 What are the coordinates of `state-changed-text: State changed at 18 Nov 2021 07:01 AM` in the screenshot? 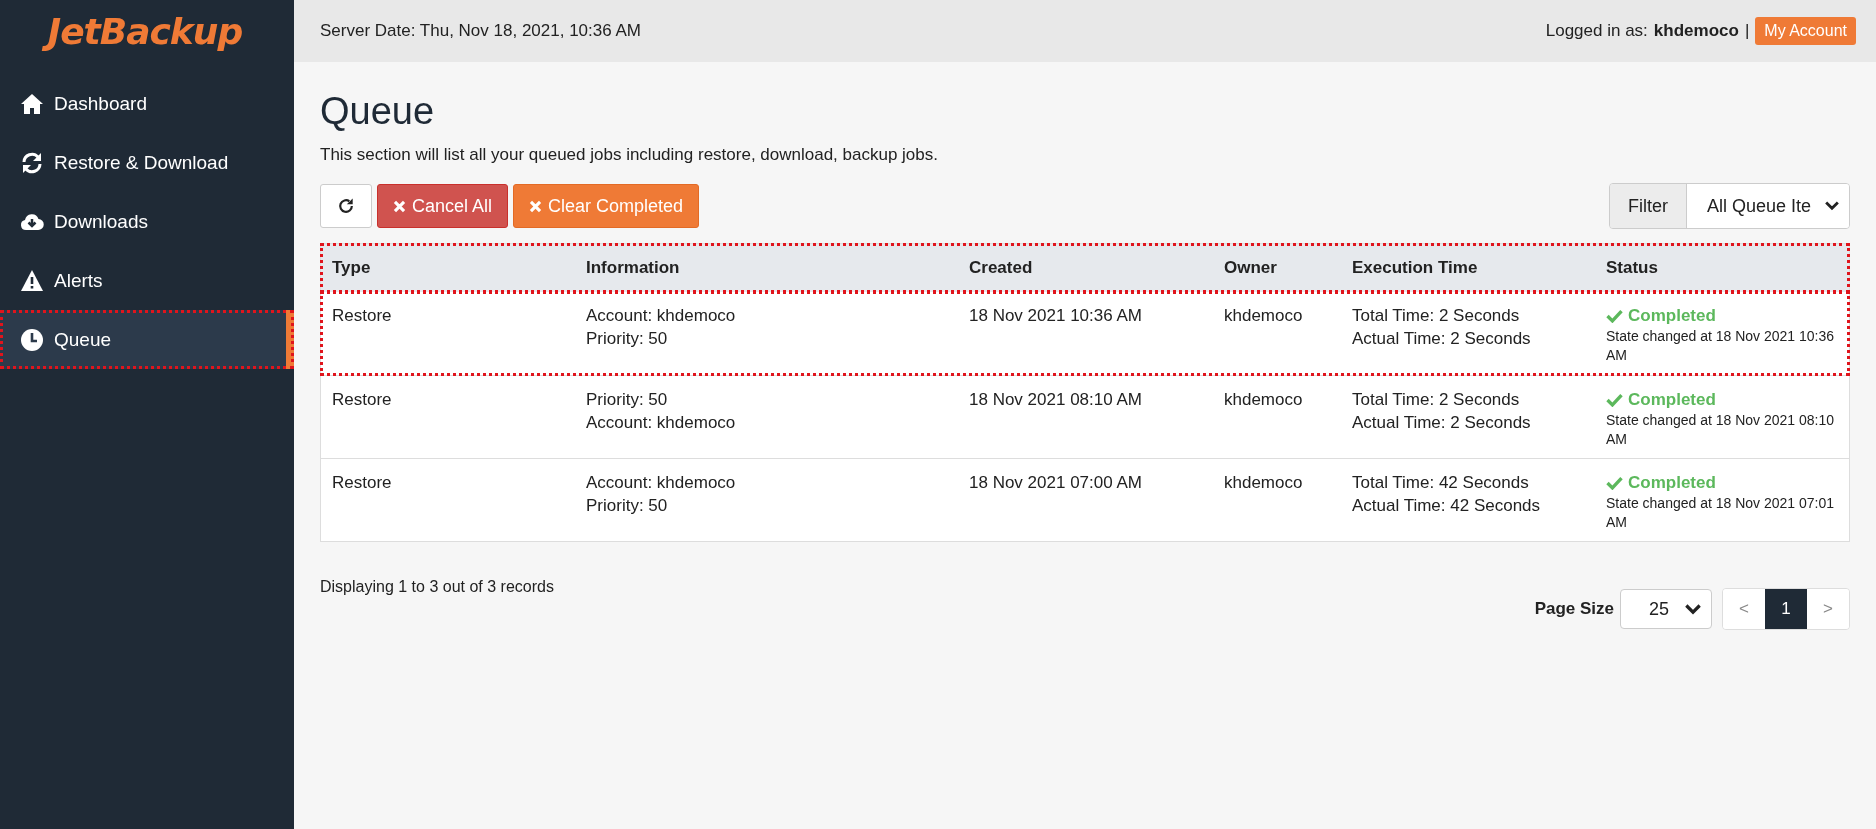 It's located at (1721, 513).